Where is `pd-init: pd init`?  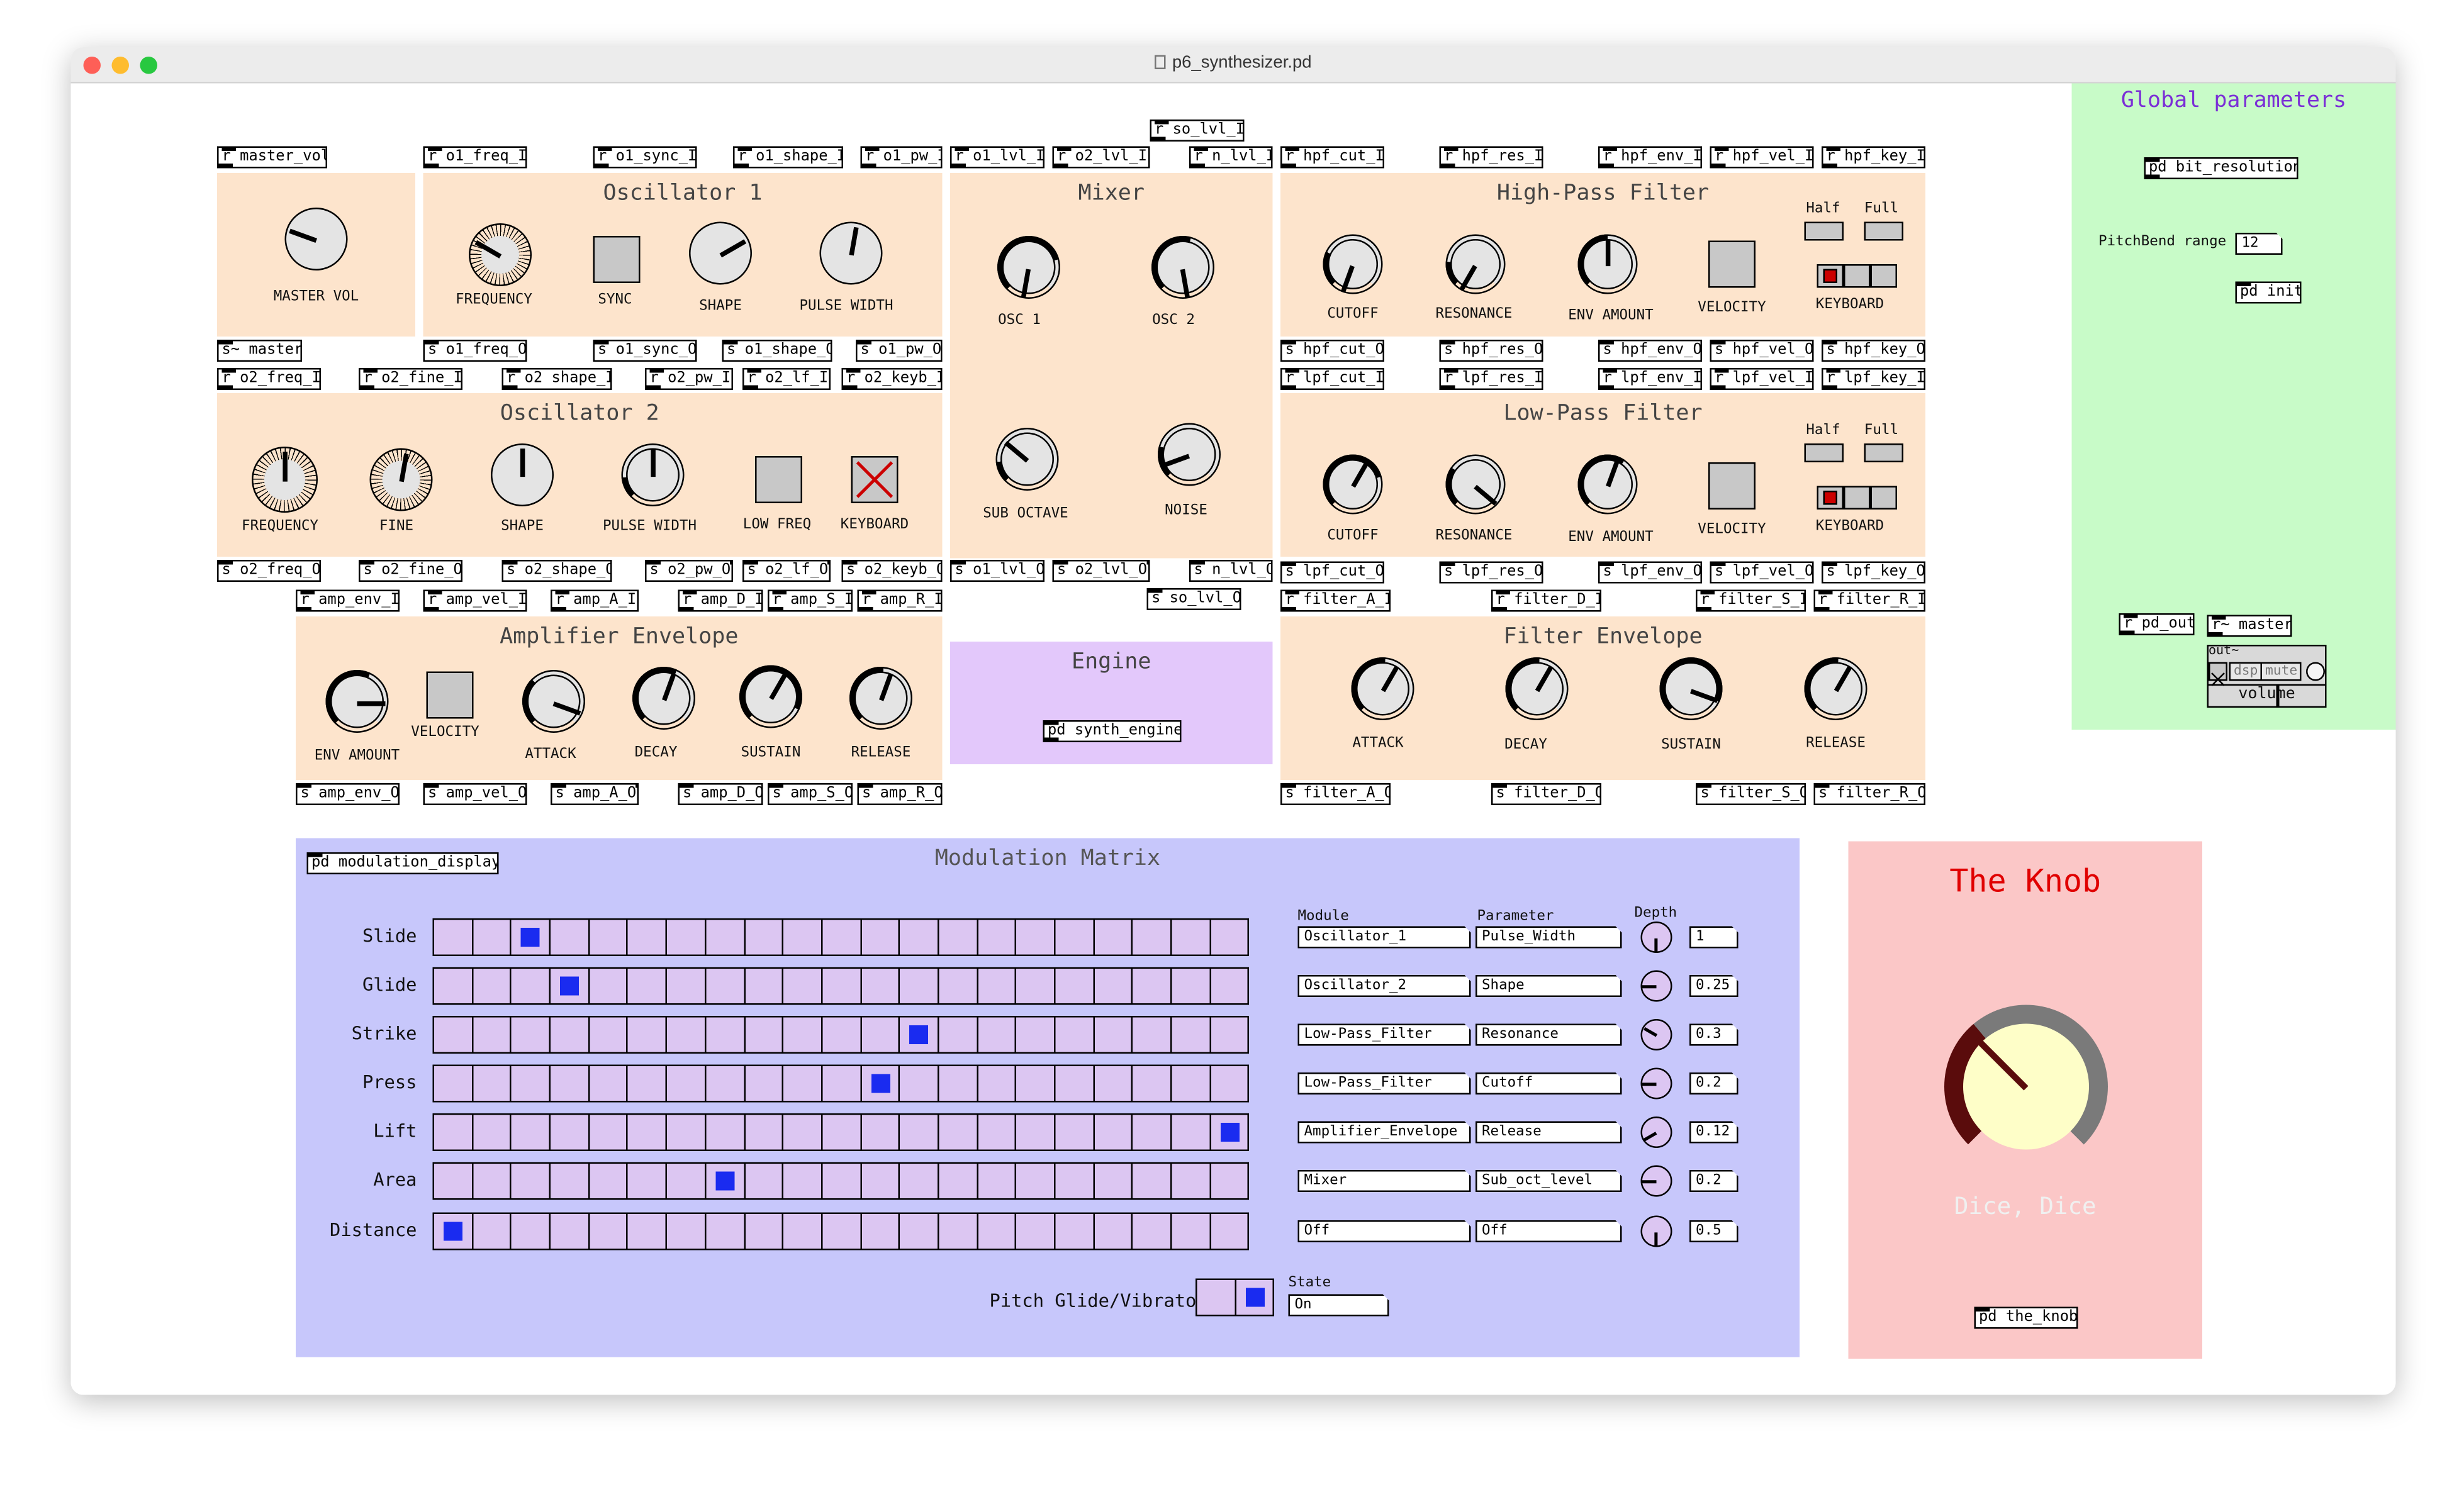
pd-init: pd init is located at coordinates (2268, 292).